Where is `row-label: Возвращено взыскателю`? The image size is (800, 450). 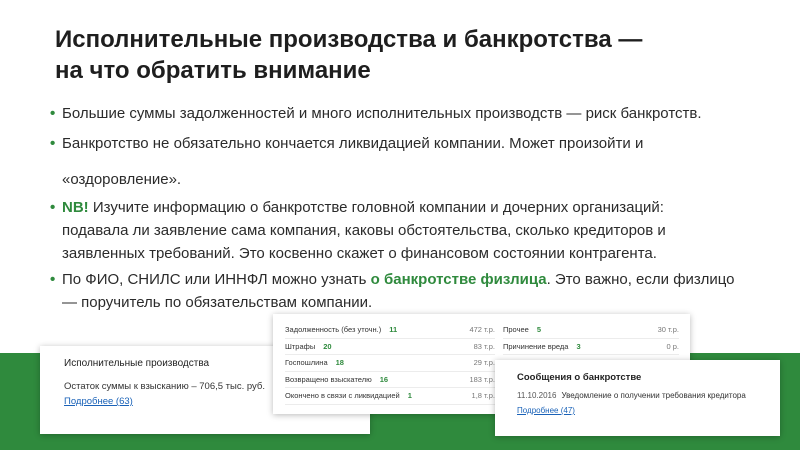 row-label: Возвращено взыскателю is located at coordinates (328, 379).